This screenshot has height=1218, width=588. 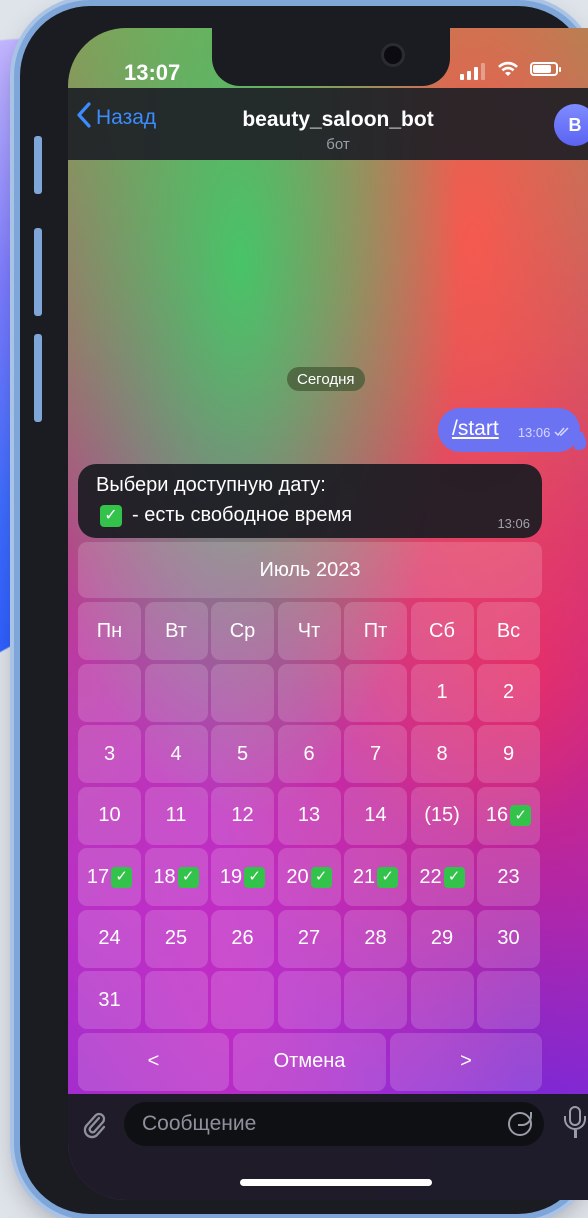 I want to click on chat-header: Назад beauty_saloon_bot бот, so click(x=328, y=124).